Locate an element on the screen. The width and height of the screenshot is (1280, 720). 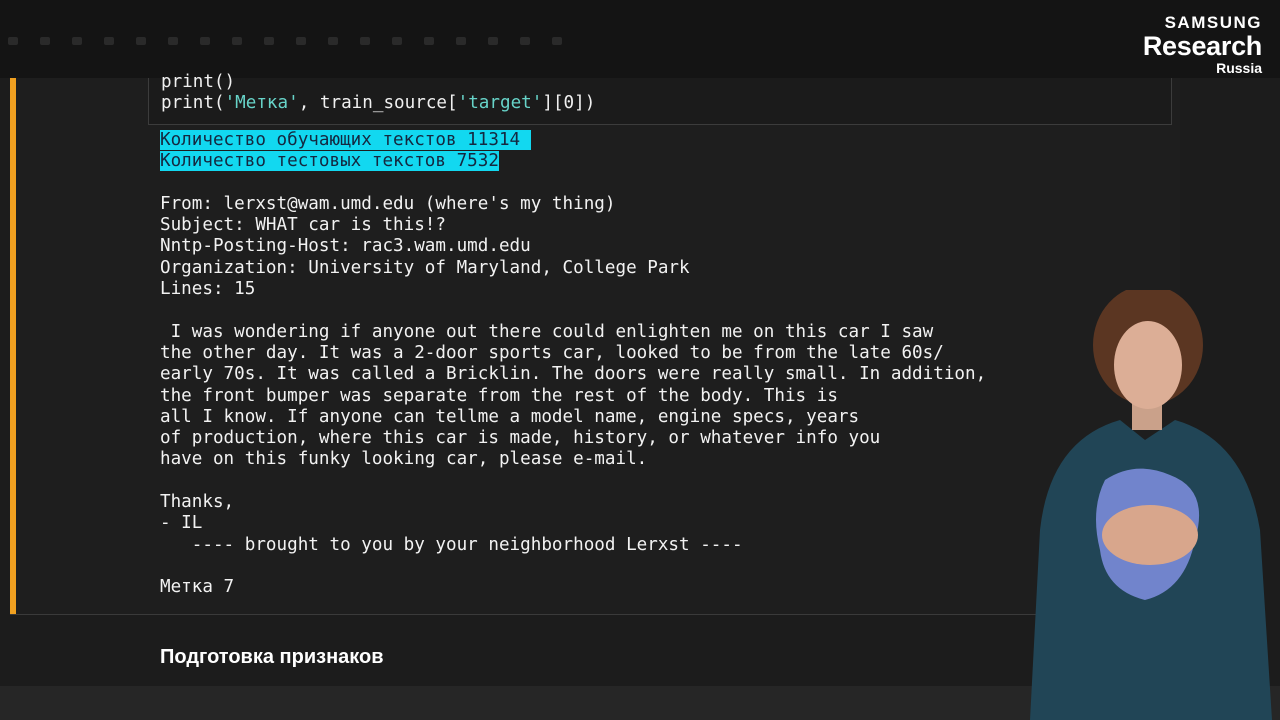
highlighted-output-line: Количество тестовых текстов 7532 is located at coordinates (329, 161).